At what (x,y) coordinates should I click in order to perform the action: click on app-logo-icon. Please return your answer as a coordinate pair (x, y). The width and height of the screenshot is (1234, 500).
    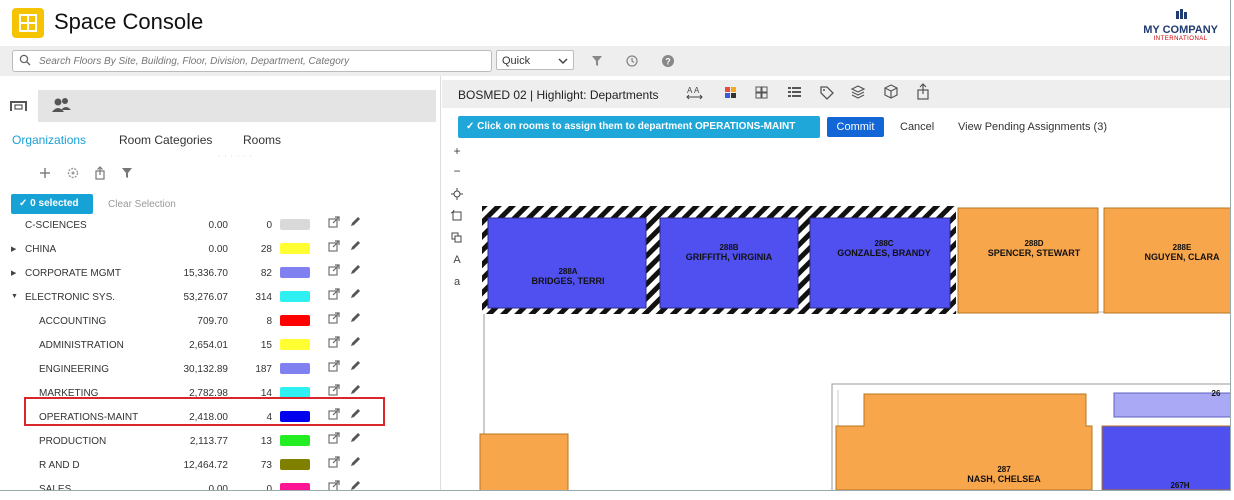
    Looking at the image, I should click on (28, 23).